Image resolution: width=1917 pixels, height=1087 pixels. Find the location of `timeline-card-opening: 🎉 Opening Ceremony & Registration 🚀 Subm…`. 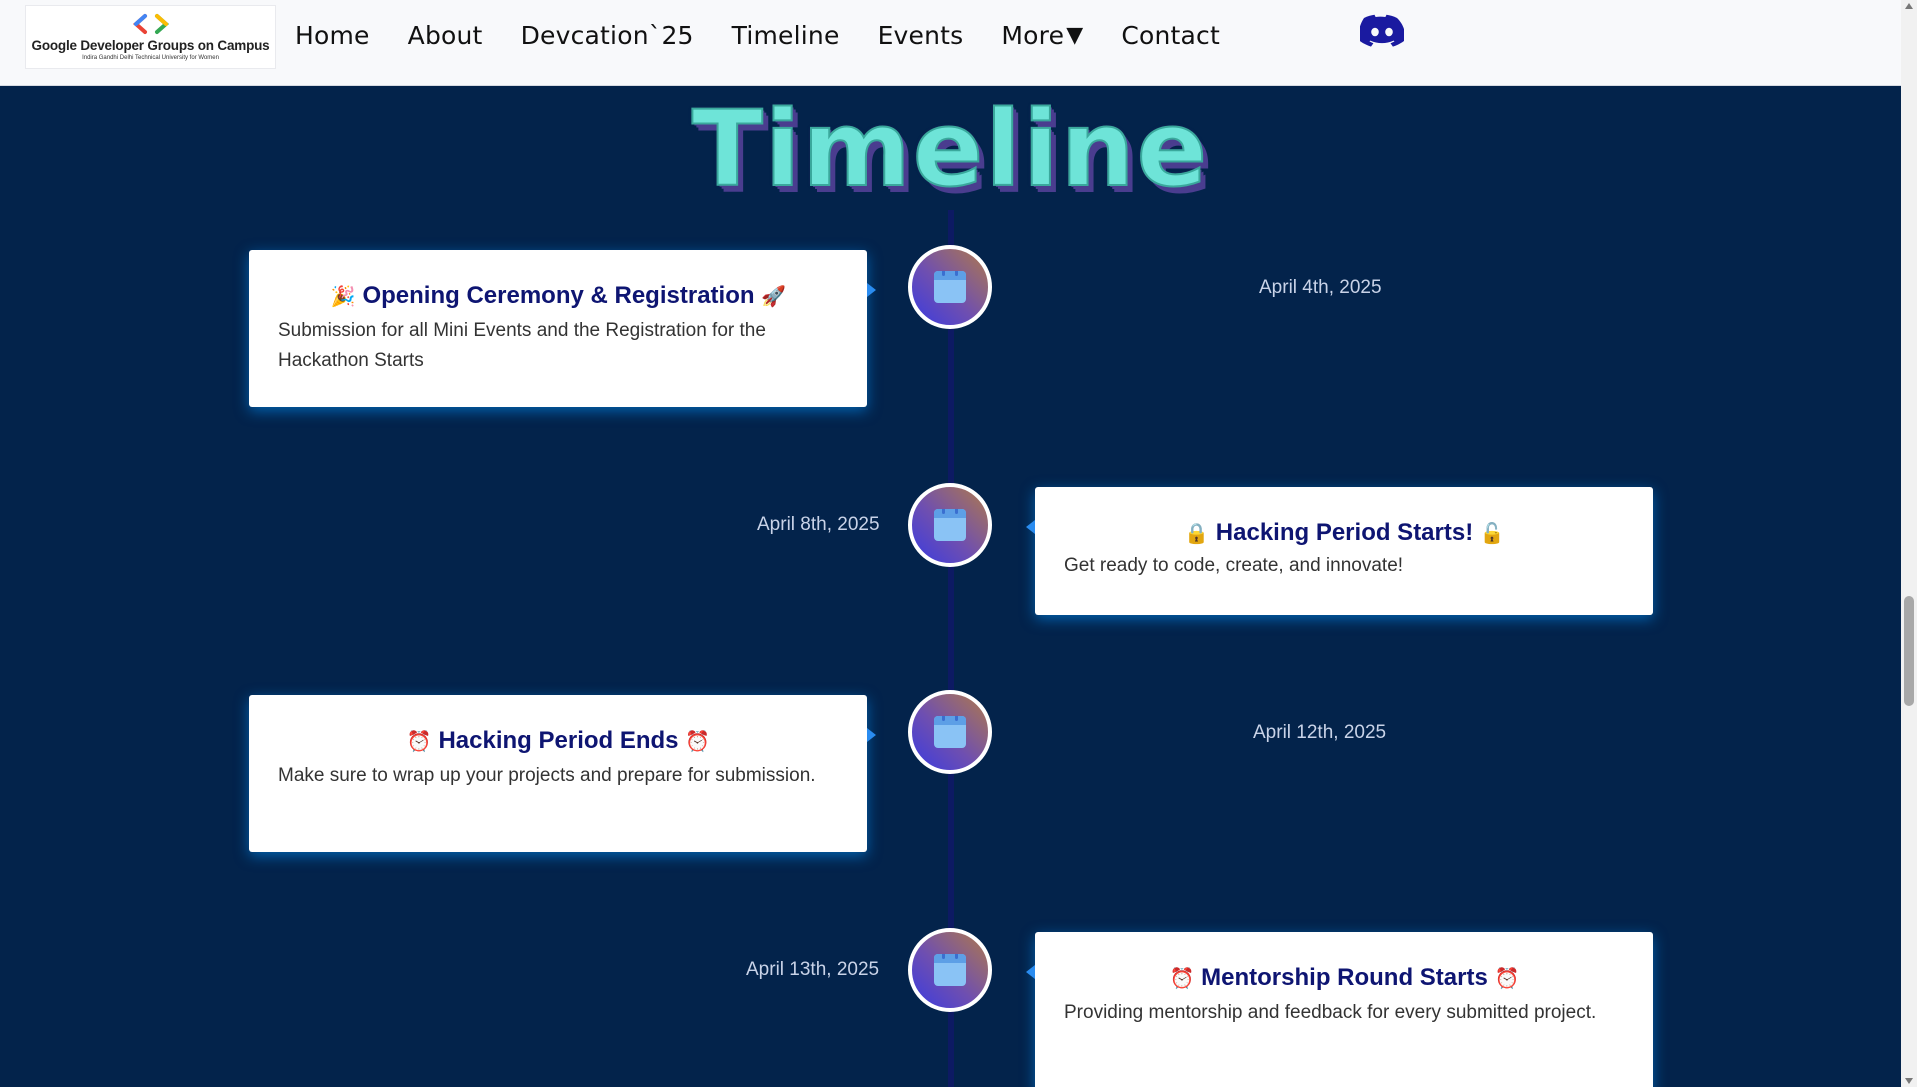

timeline-card-opening: 🎉 Opening Ceremony & Registration 🚀 Subm… is located at coordinates (562, 328).